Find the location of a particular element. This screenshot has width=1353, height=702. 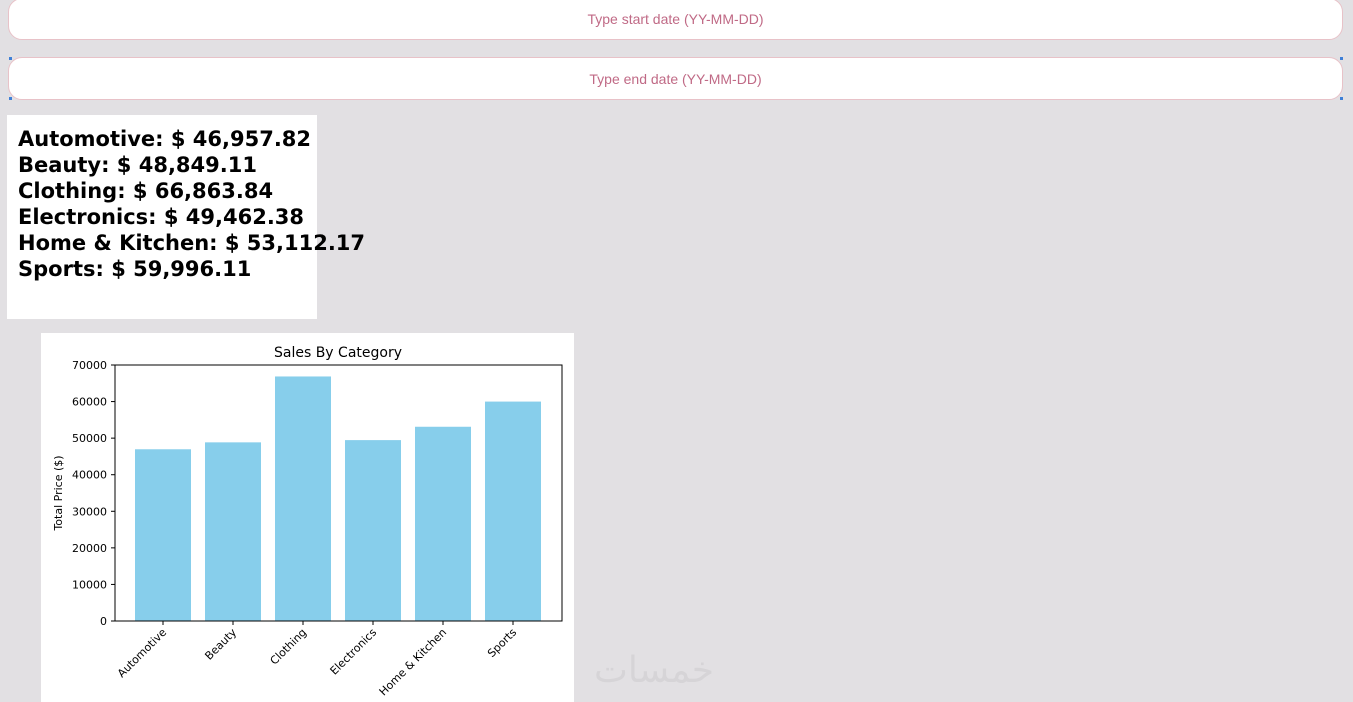

bar-automotive is located at coordinates (163, 535).